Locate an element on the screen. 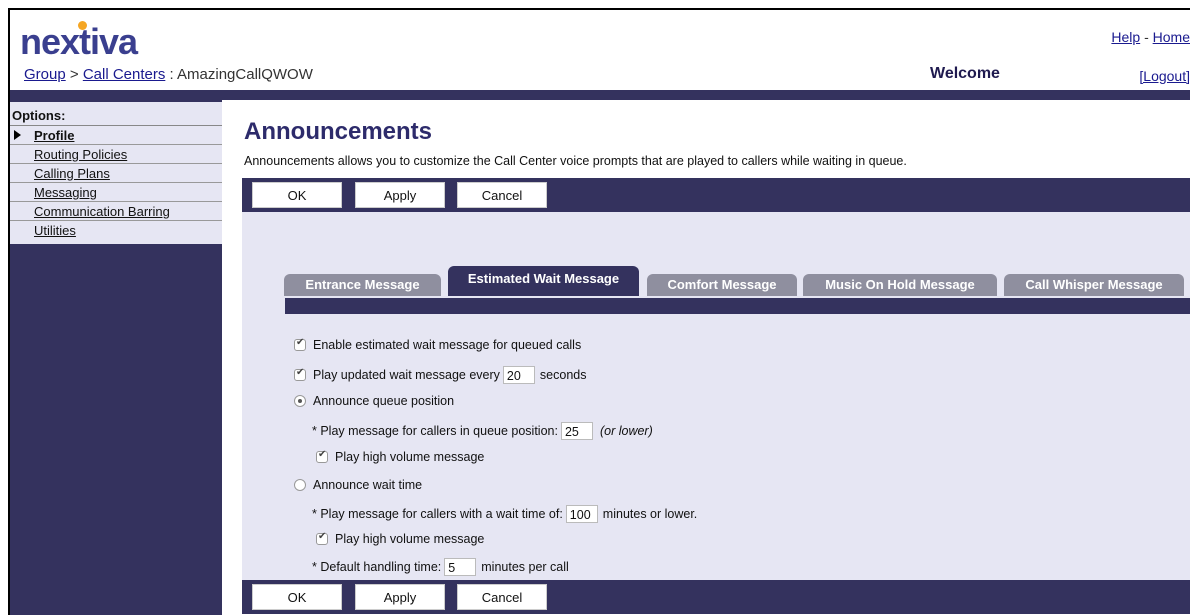 Image resolution: width=1190 pixels, height=615 pixels. wait-time-suffix: minutes or lower. is located at coordinates (650, 514).